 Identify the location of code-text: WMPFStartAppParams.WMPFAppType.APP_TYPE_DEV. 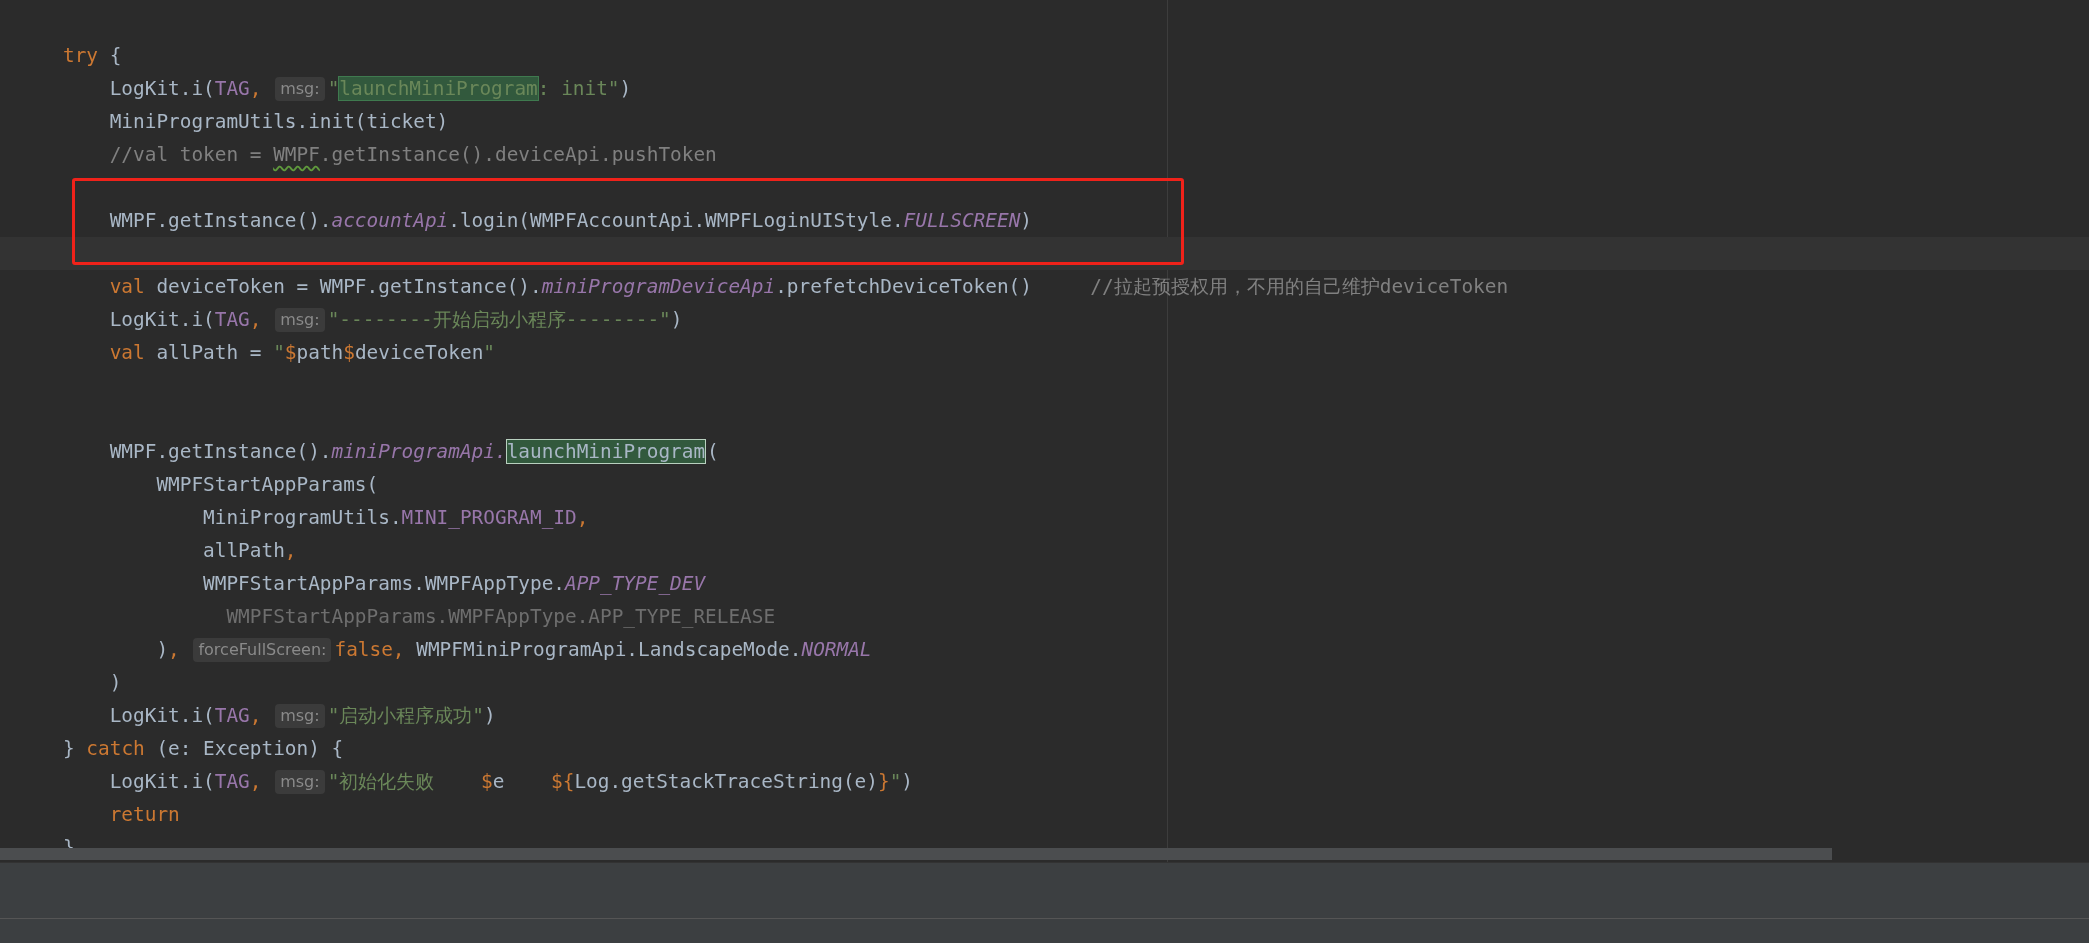
(454, 584).